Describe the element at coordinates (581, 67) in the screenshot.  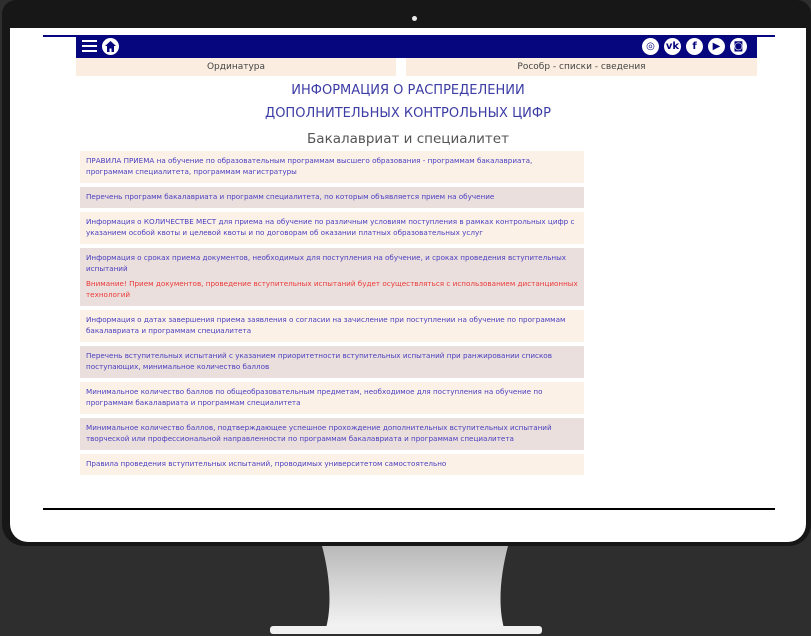
I see `nav-link-rosobr: Рособр - списки - сведения` at that location.